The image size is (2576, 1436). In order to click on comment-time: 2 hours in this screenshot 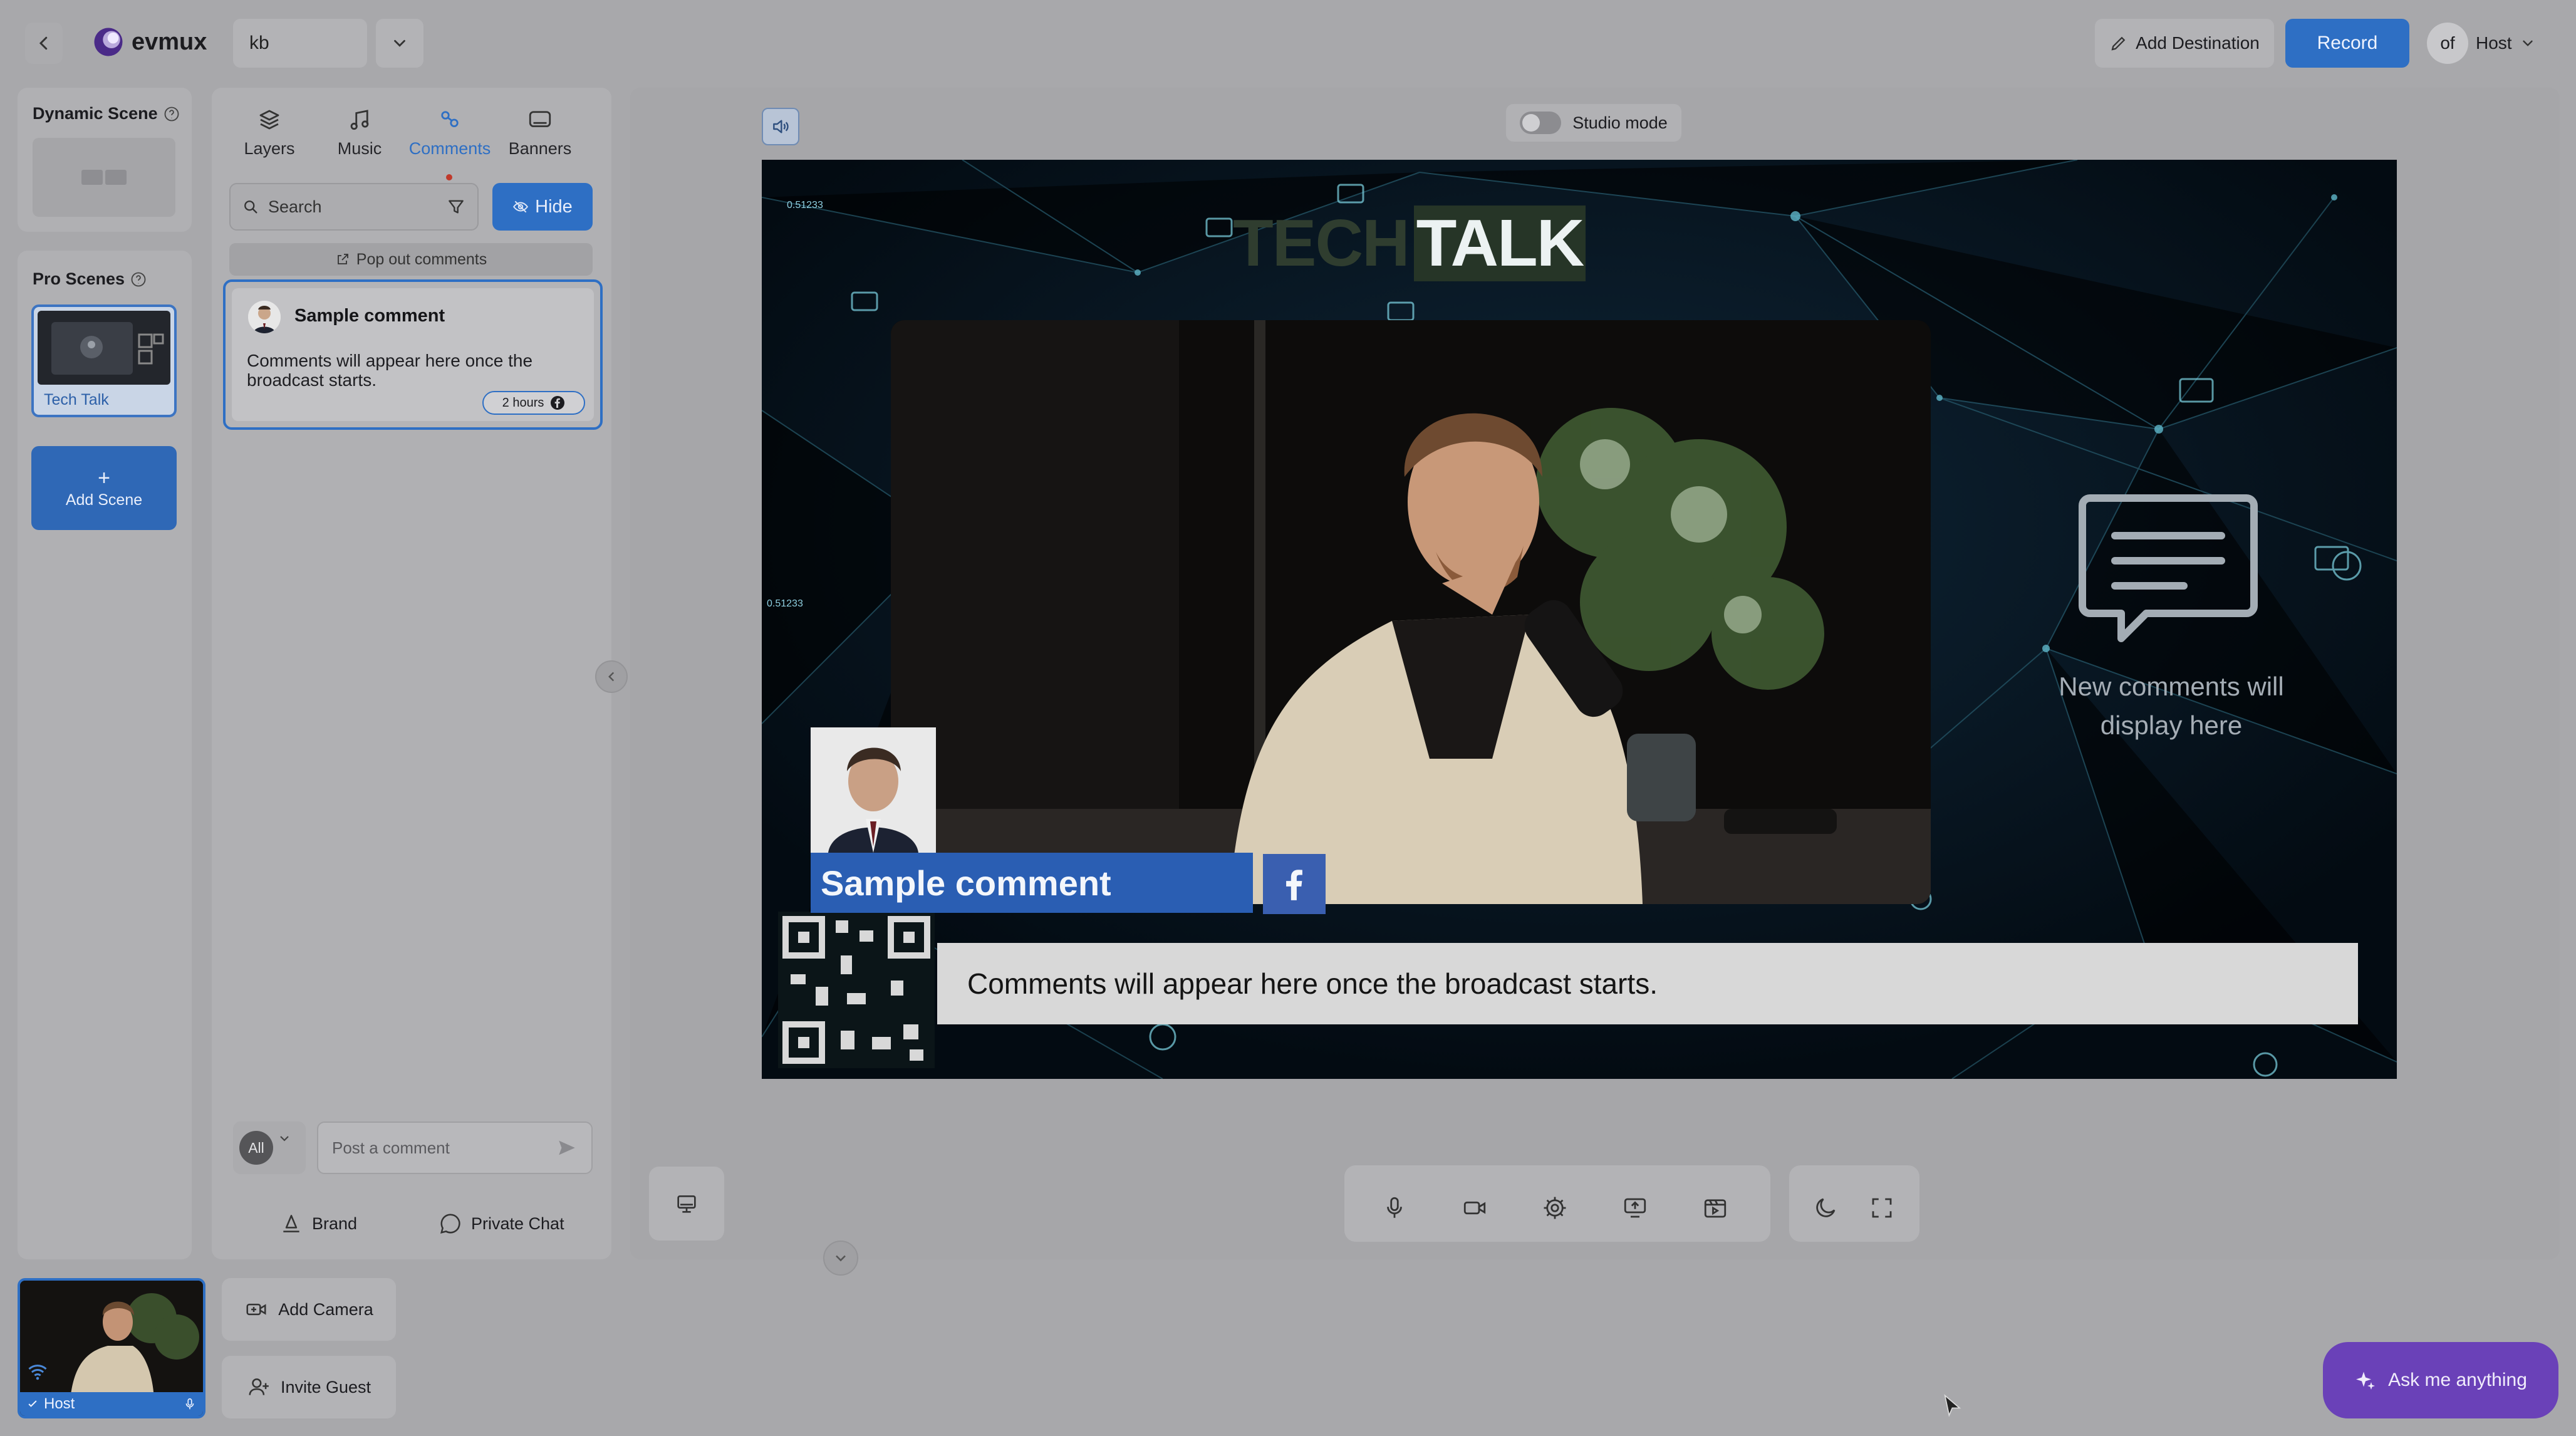, I will do `click(523, 402)`.